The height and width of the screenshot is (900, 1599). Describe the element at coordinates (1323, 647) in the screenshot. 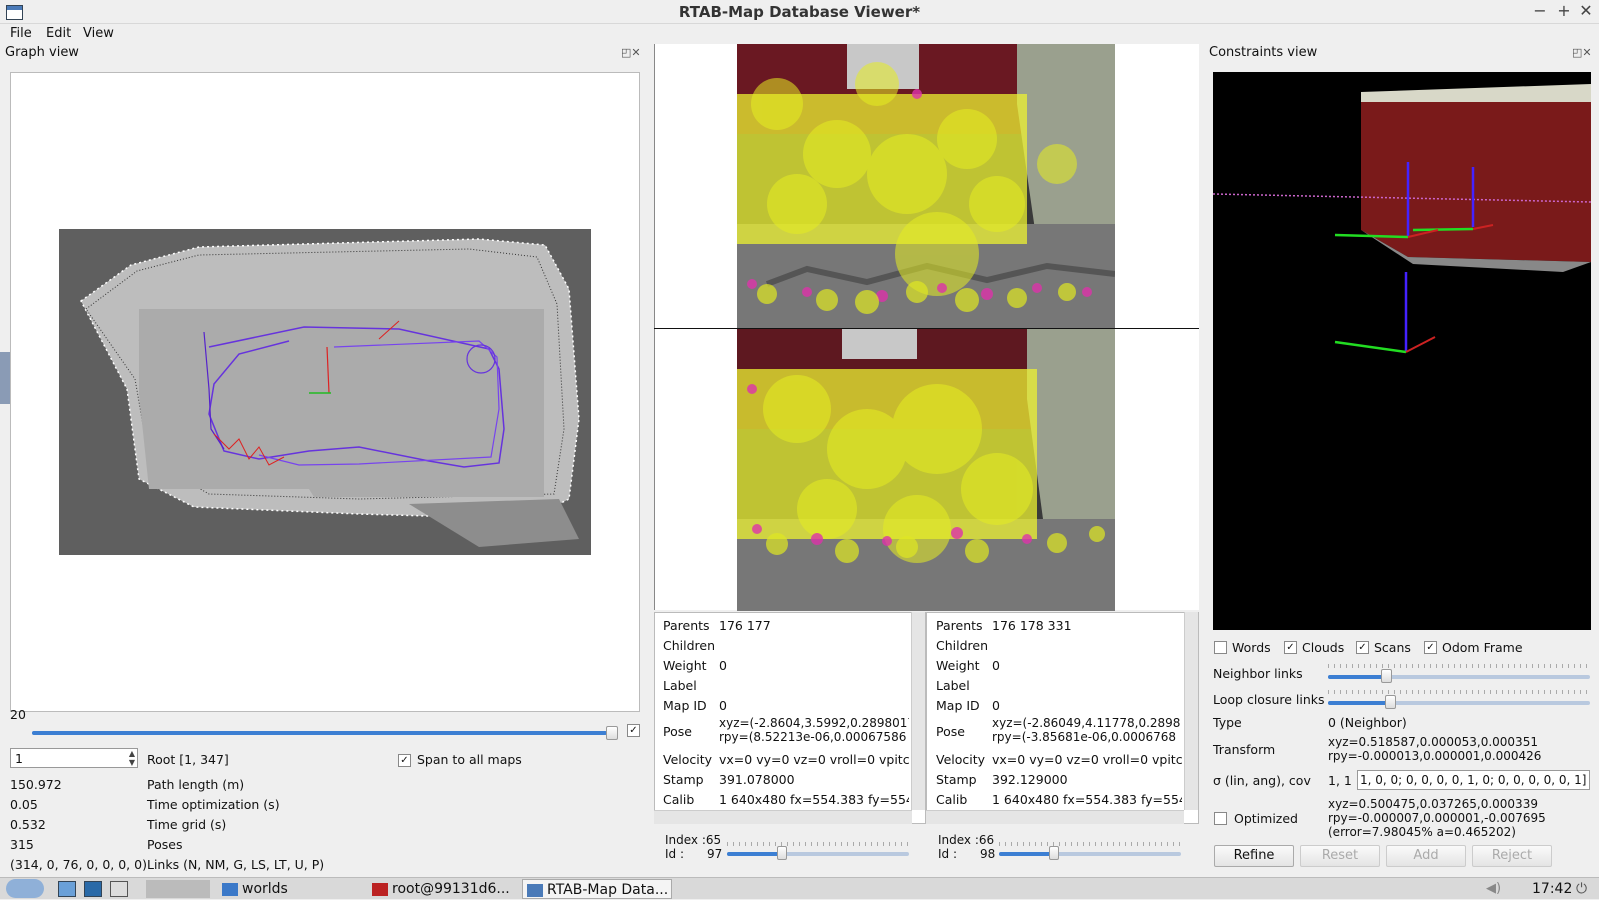

I see `clouds-label: Clouds` at that location.